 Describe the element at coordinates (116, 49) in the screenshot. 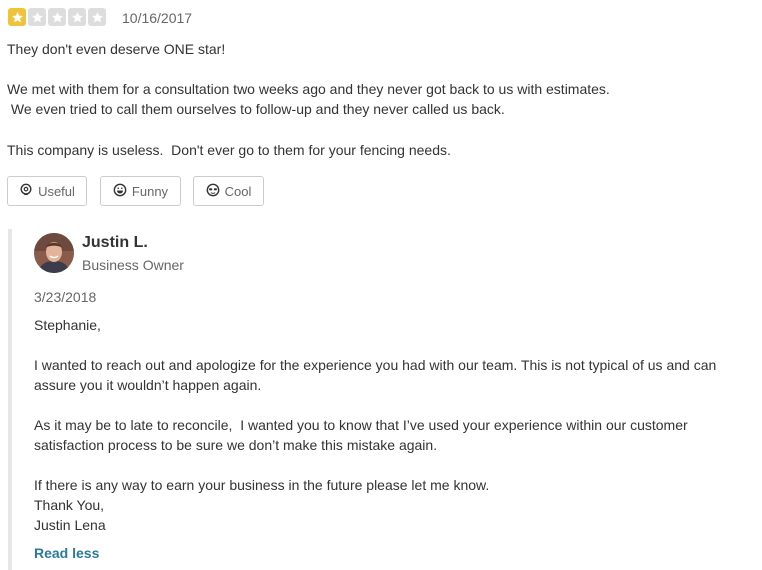

I see `review-headline: They don't even deserve ONE star!` at that location.